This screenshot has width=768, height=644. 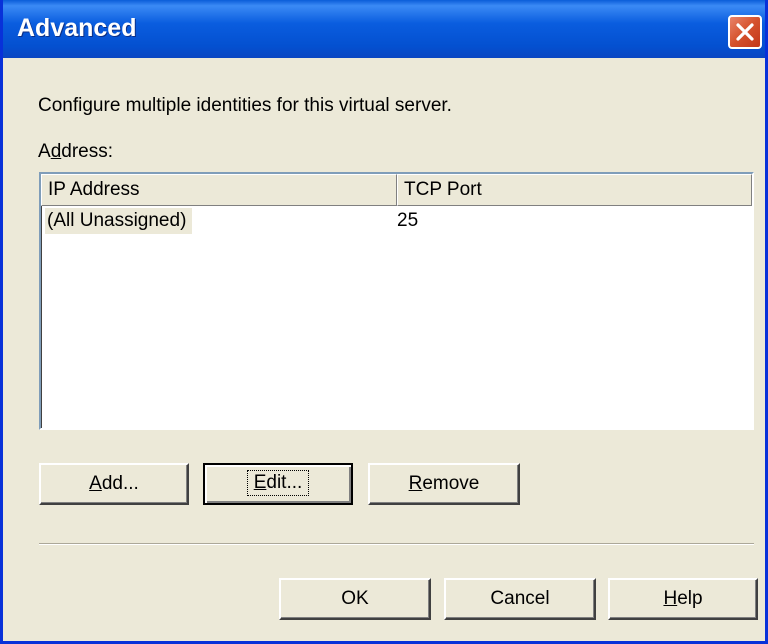 I want to click on address-label: Address:, so click(x=75, y=152).